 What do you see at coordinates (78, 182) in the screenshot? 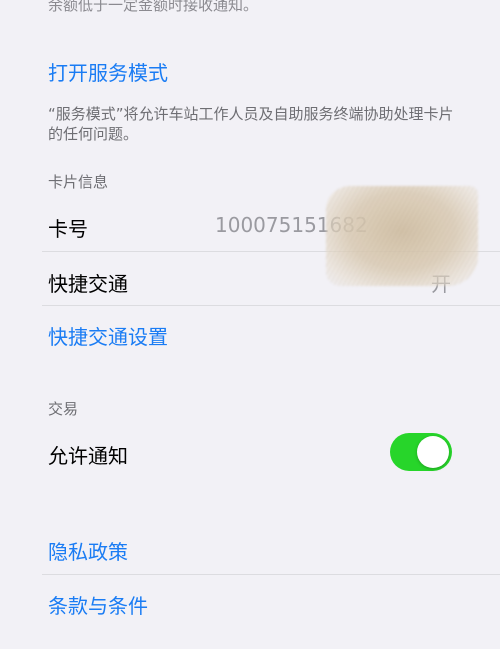
I see `card-info-section-header: 卡片信息` at bounding box center [78, 182].